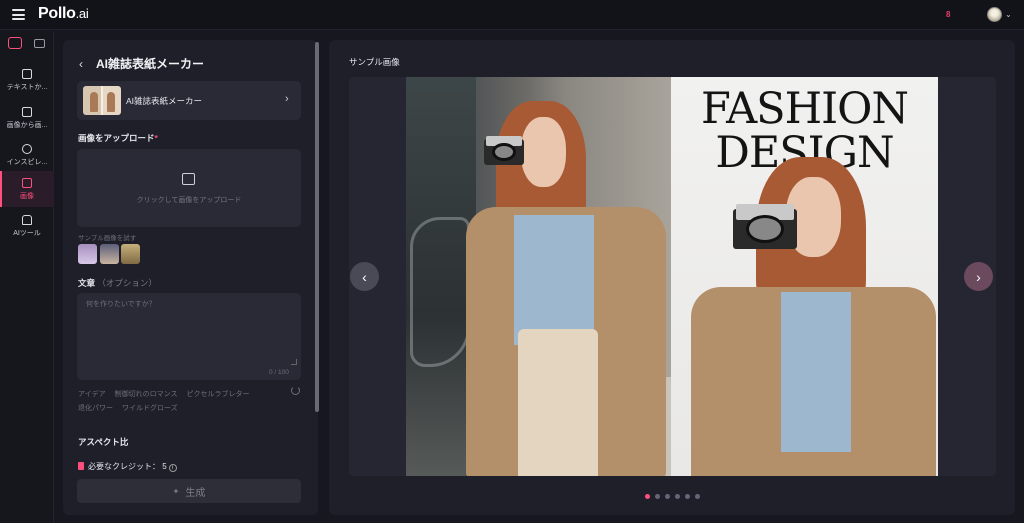  I want to click on text-label: 文章 （オプション）, so click(117, 283).